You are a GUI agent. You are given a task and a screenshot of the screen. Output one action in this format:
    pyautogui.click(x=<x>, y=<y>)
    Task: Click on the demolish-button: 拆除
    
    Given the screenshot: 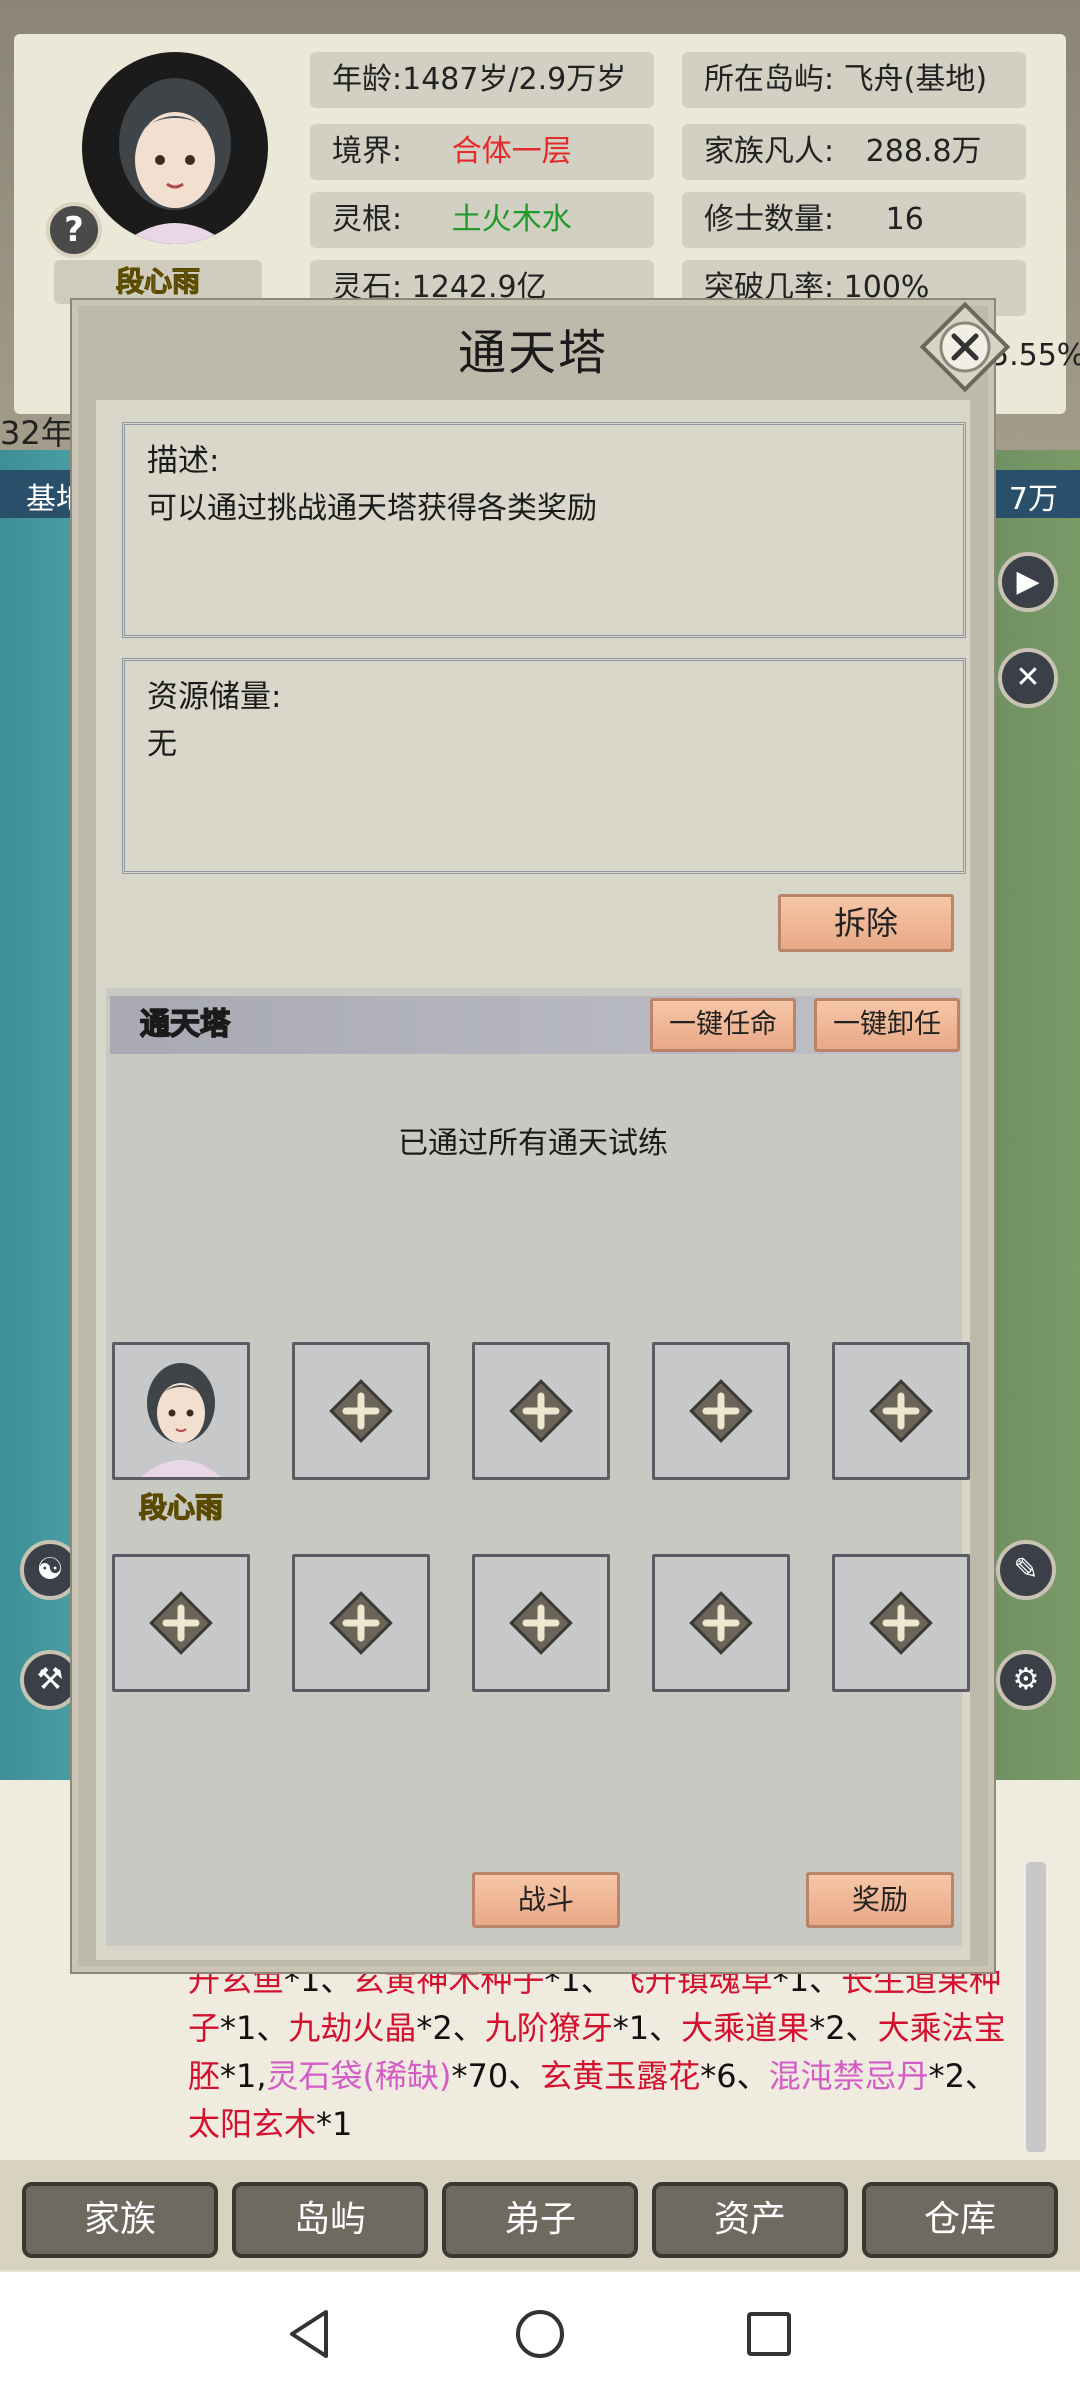 What is the action you would take?
    pyautogui.click(x=866, y=923)
    